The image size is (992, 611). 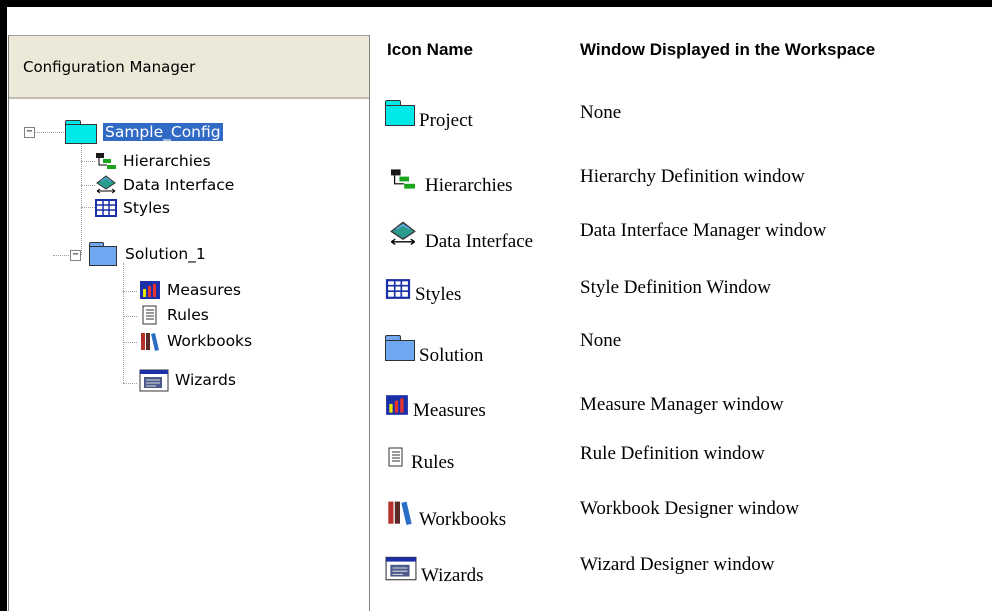 I want to click on collapse-toggle-sample-config: −, so click(x=29, y=132).